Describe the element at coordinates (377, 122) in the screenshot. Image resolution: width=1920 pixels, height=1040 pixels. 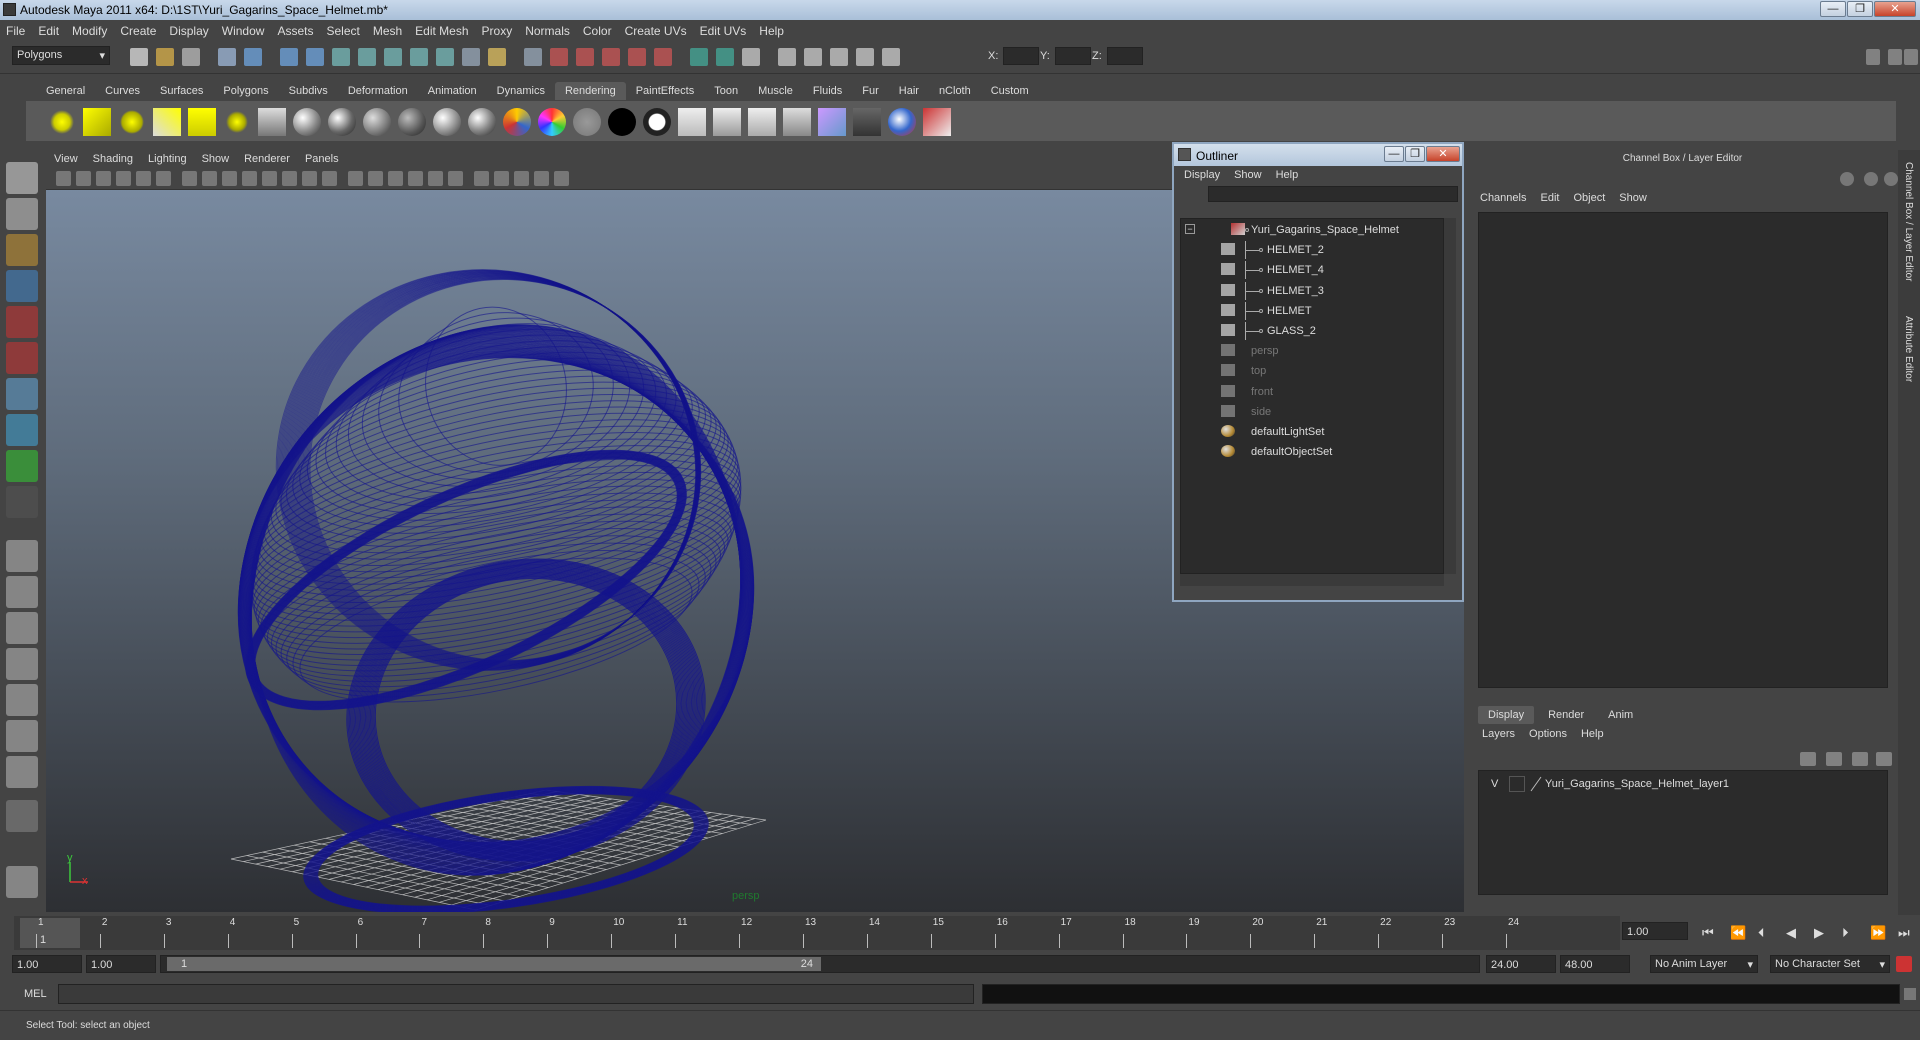
I see `lambert-shader-icon` at that location.